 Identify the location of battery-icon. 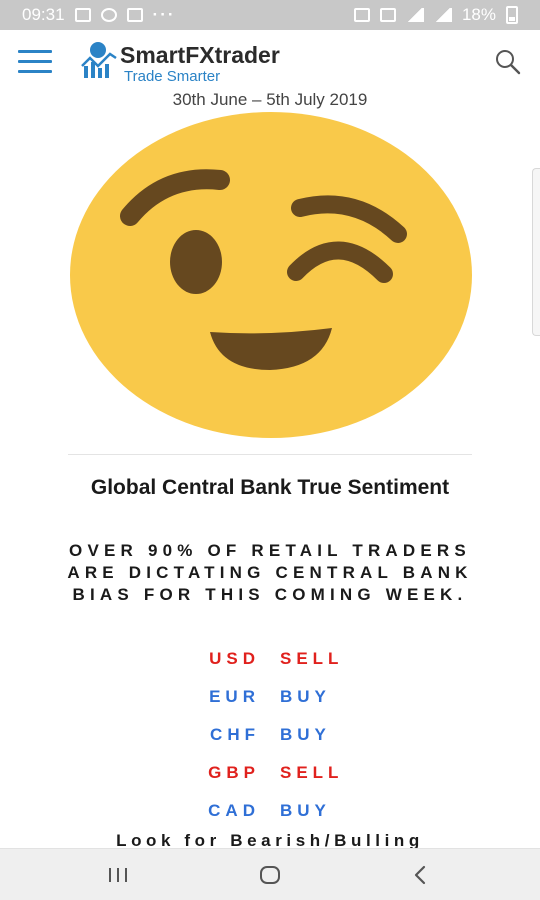
(512, 15).